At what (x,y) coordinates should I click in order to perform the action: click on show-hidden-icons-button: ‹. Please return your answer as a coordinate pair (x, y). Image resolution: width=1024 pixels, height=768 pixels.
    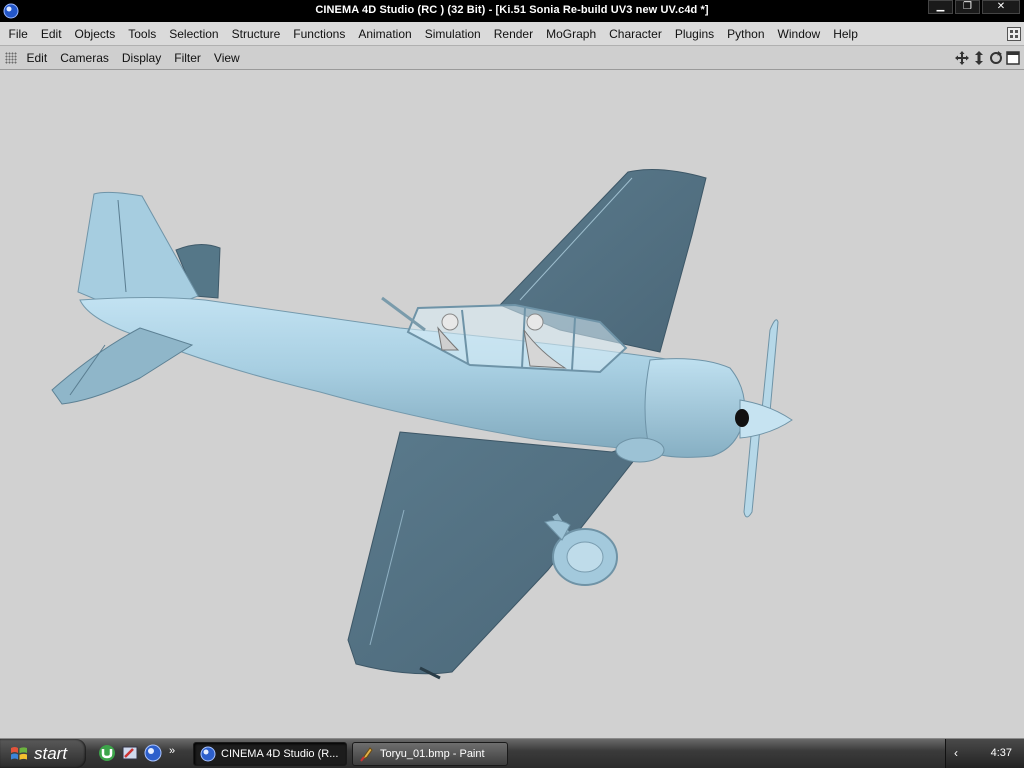
    Looking at the image, I should click on (956, 753).